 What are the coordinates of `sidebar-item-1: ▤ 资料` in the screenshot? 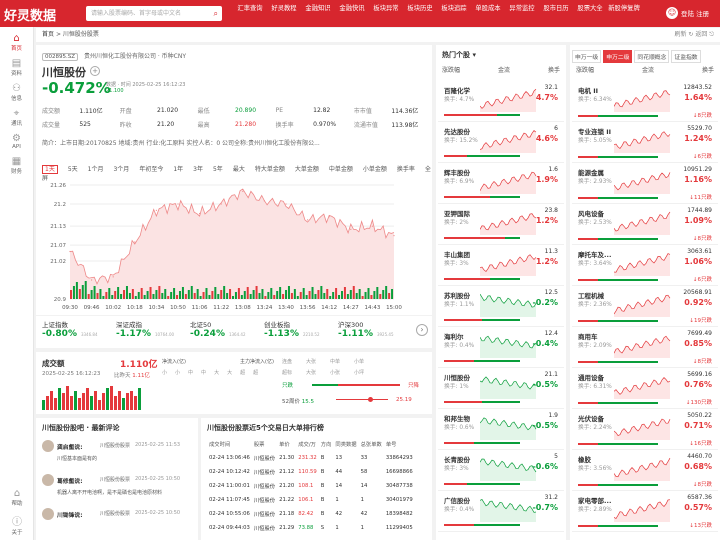 It's located at (16, 67).